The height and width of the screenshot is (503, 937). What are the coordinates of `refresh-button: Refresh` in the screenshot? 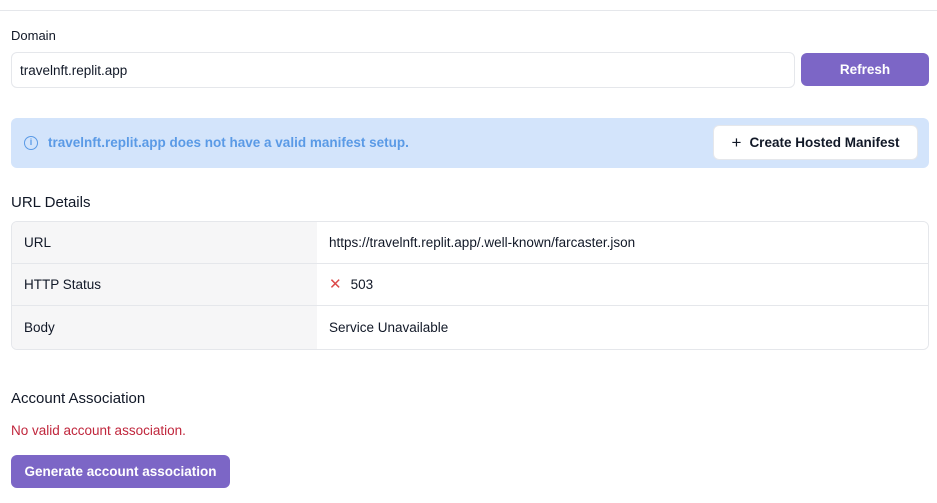 It's located at (865, 69).